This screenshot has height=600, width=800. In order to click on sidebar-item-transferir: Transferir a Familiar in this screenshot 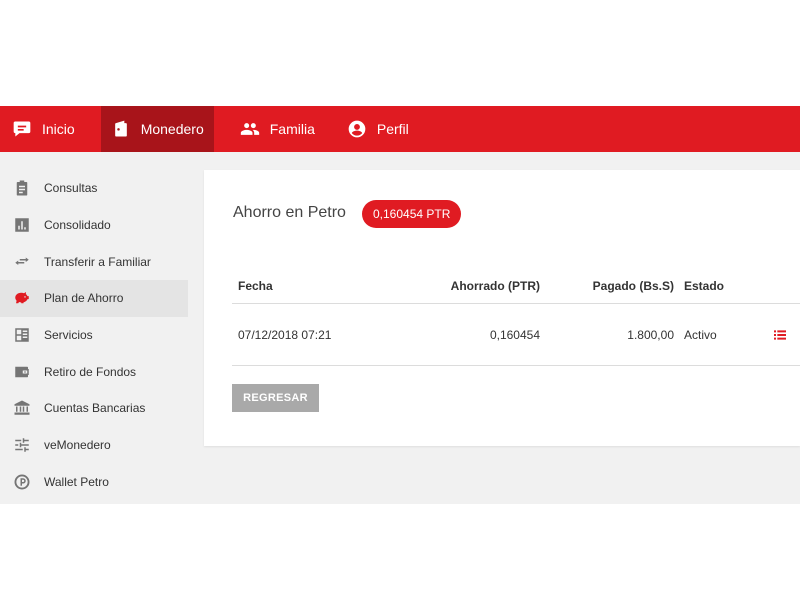, I will do `click(94, 261)`.